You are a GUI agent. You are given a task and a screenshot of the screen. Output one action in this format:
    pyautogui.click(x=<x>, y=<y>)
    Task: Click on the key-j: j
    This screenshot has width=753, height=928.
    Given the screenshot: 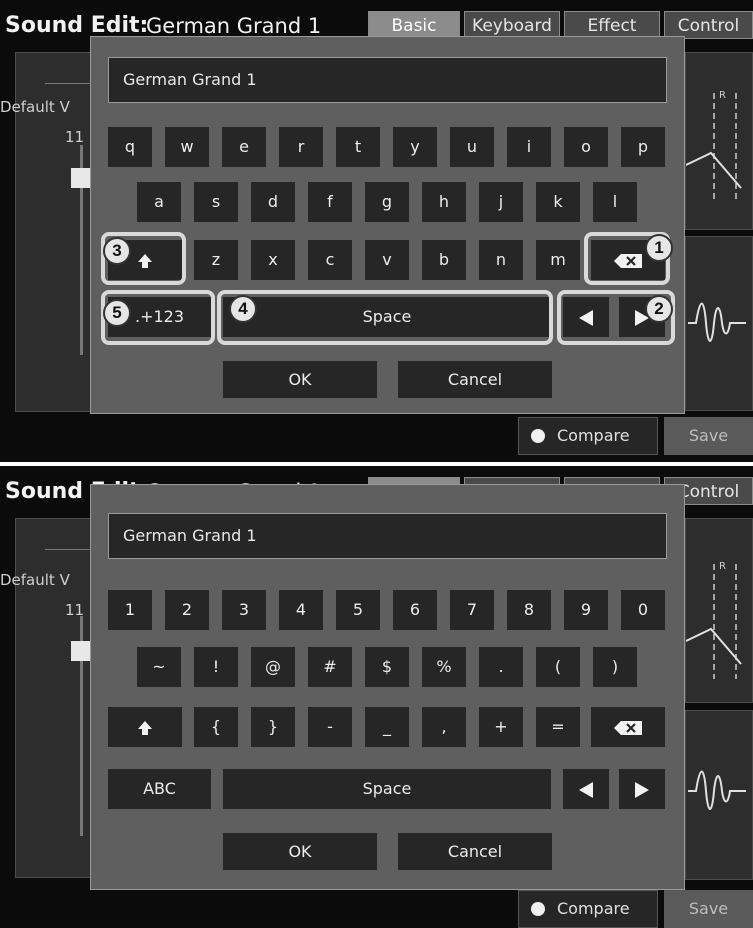 What is the action you would take?
    pyautogui.click(x=501, y=202)
    